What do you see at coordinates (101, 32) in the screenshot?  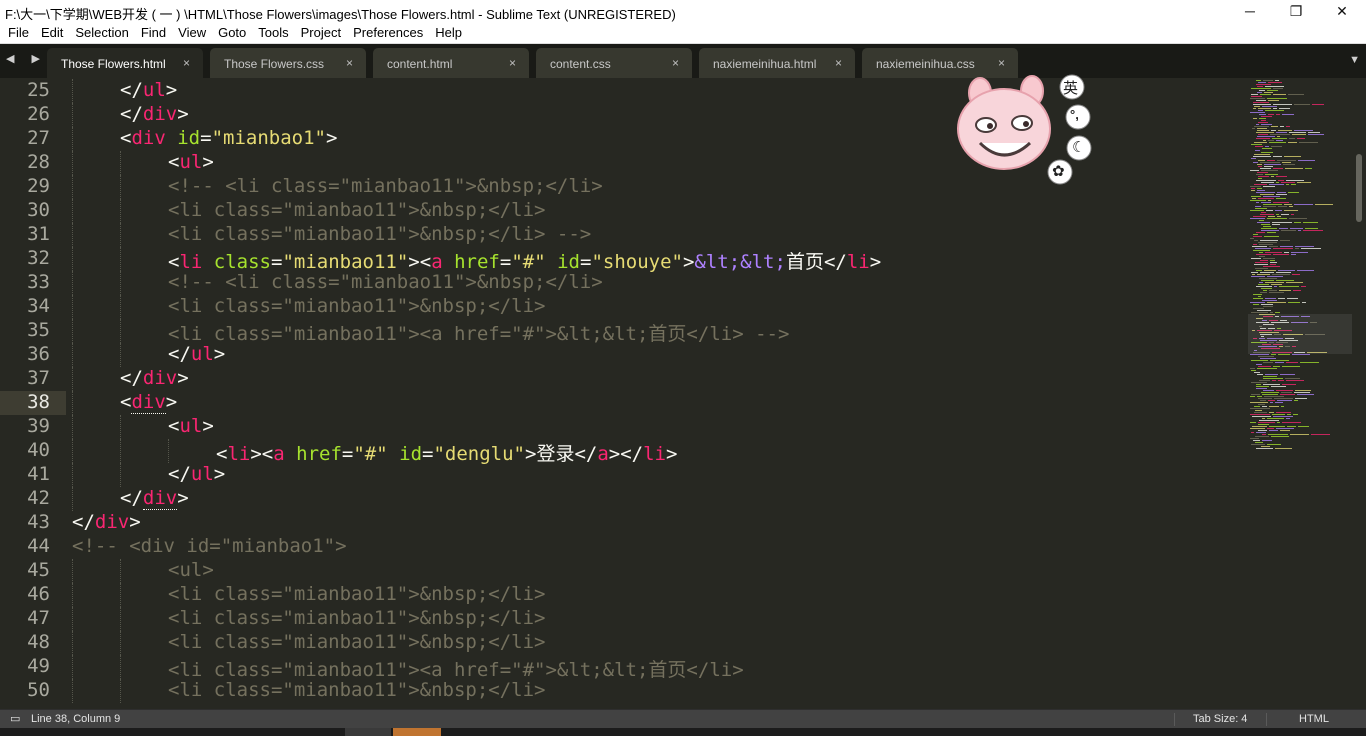 I see `menu-selection: Selection` at bounding box center [101, 32].